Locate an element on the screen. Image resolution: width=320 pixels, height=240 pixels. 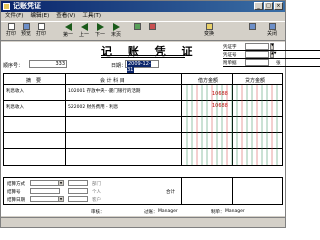
delete-icon is located at coordinates (152, 26).